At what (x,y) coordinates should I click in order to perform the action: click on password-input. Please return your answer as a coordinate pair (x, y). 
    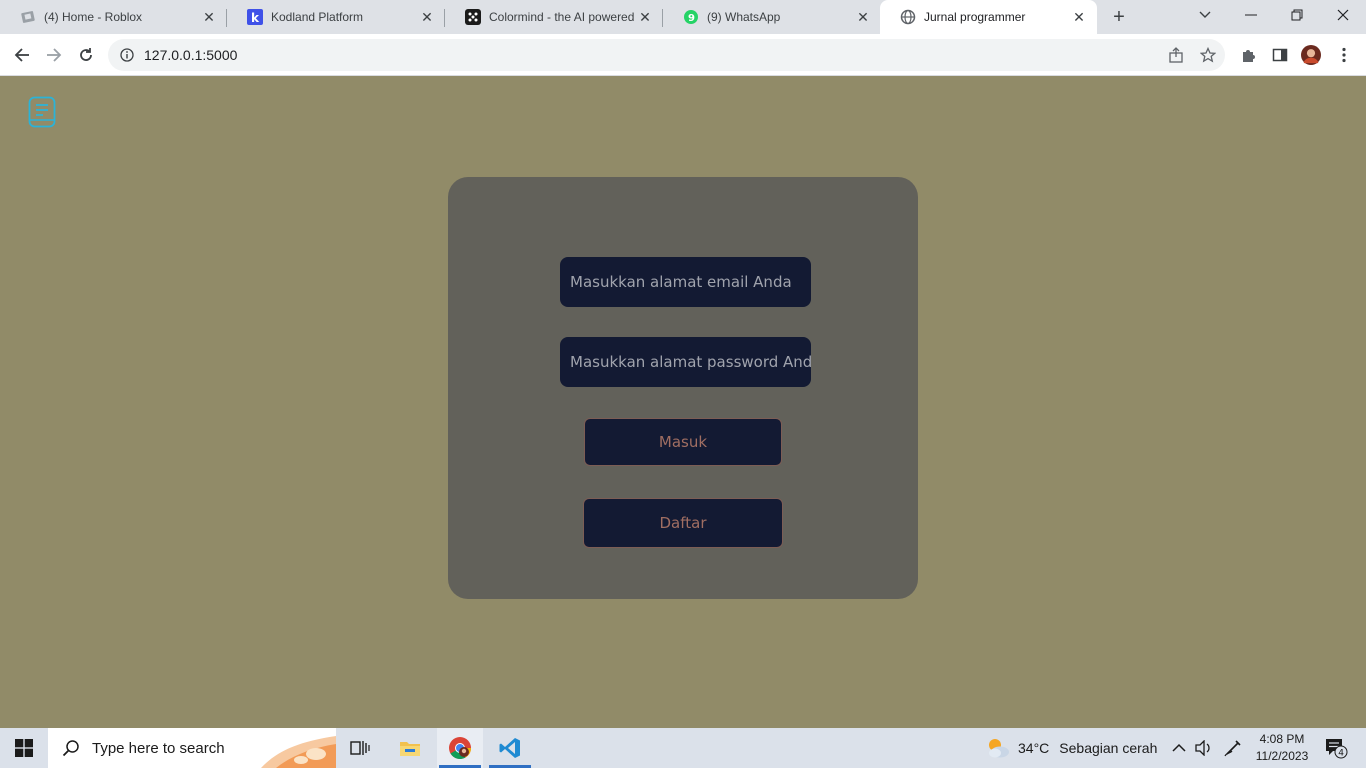
    Looking at the image, I should click on (690, 362).